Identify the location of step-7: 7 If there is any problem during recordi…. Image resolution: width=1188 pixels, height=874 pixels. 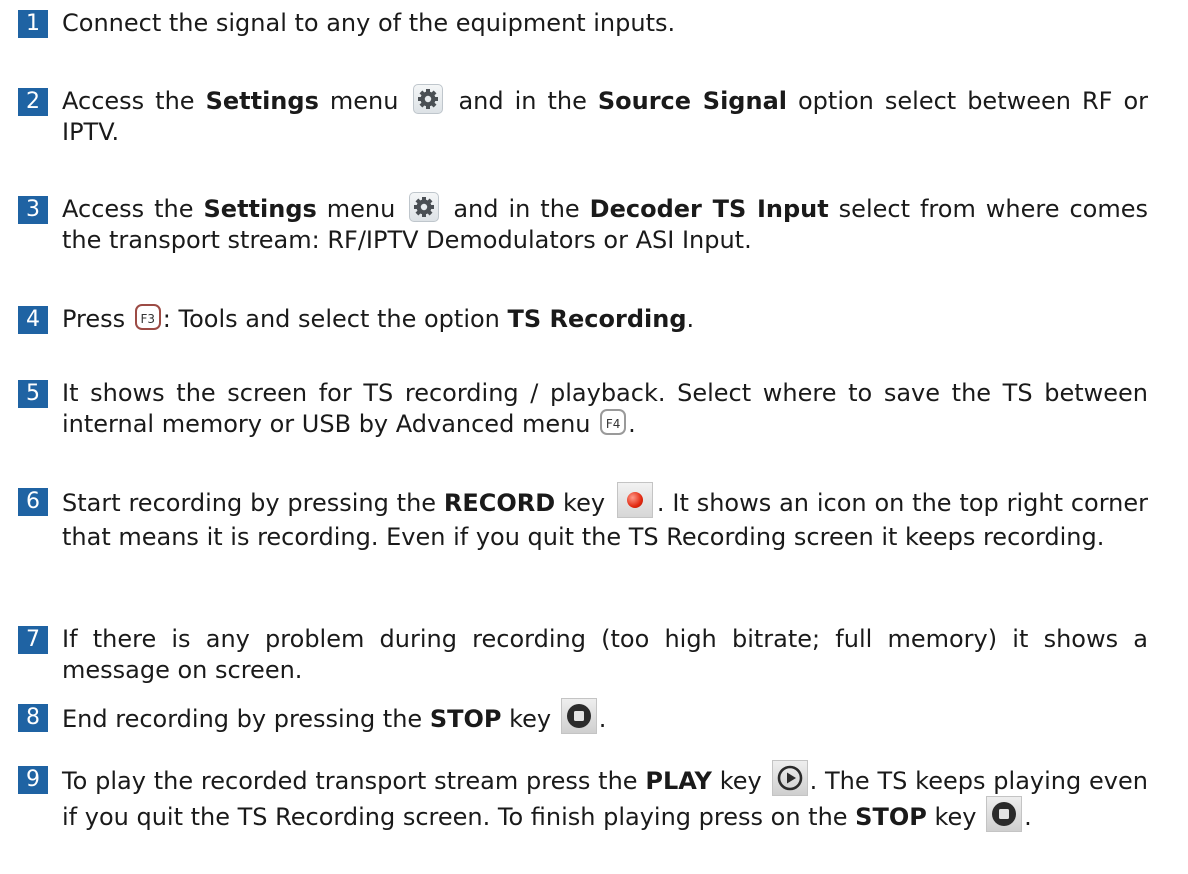
(583, 655).